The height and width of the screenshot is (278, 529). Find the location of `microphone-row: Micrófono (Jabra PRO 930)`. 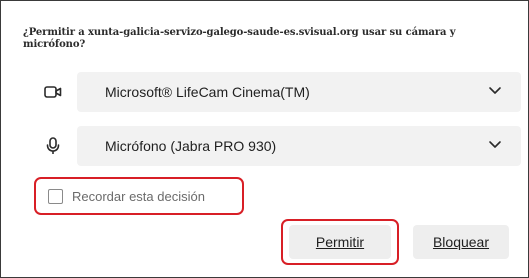

microphone-row: Micrófono (Jabra PRO 930) is located at coordinates (281, 146).